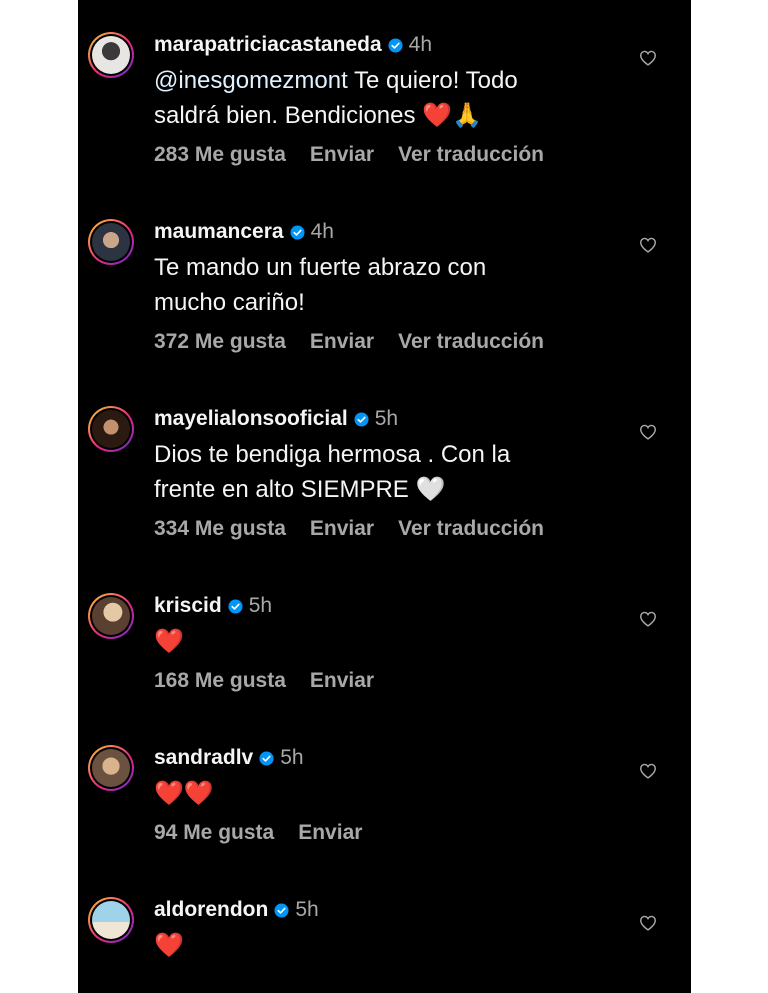 The height and width of the screenshot is (993, 768). I want to click on username: mayelialonsooficial, so click(251, 419).